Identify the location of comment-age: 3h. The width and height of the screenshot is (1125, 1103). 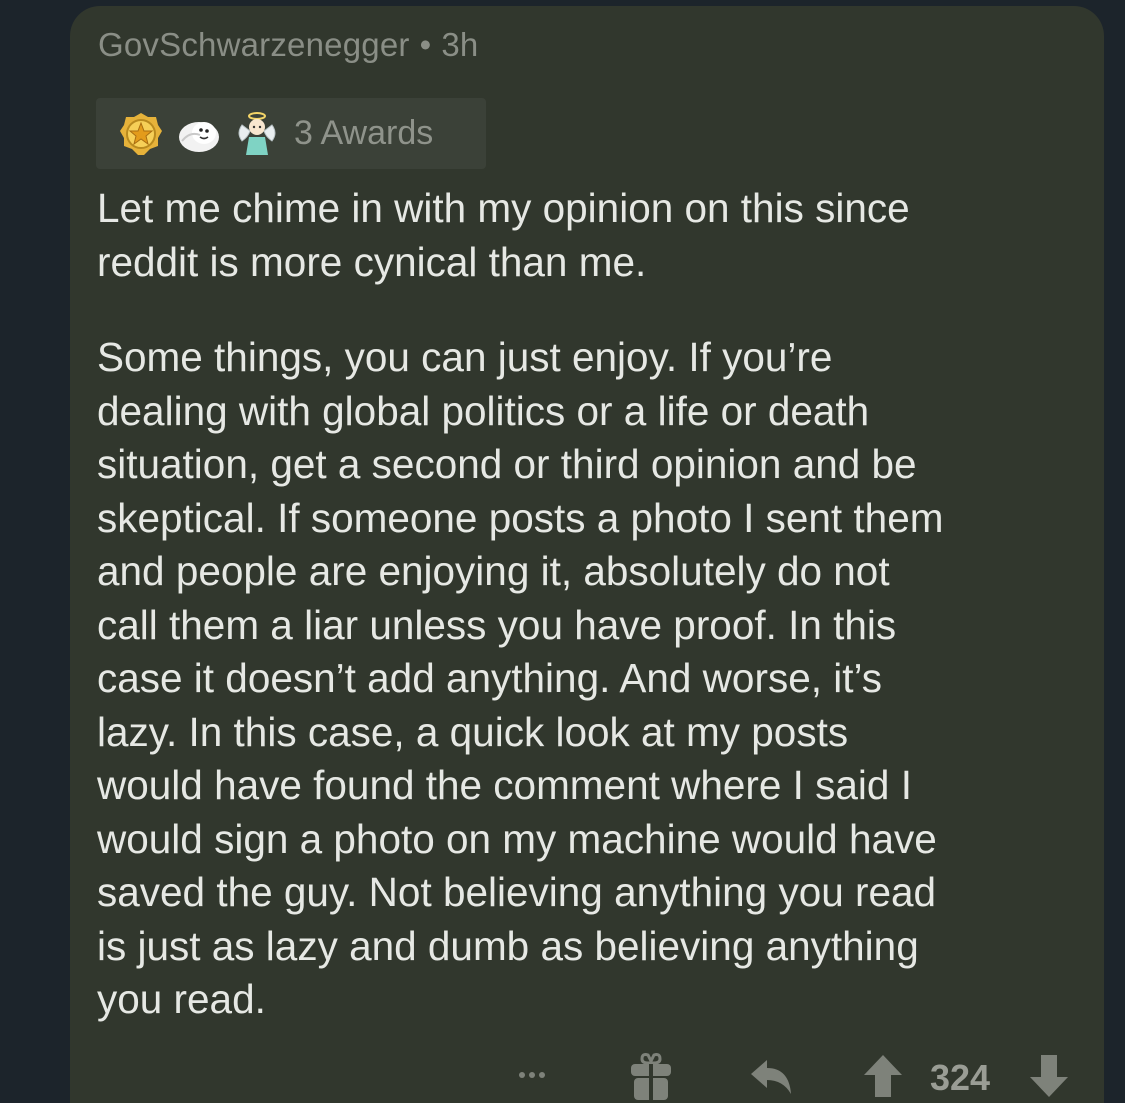
(460, 44).